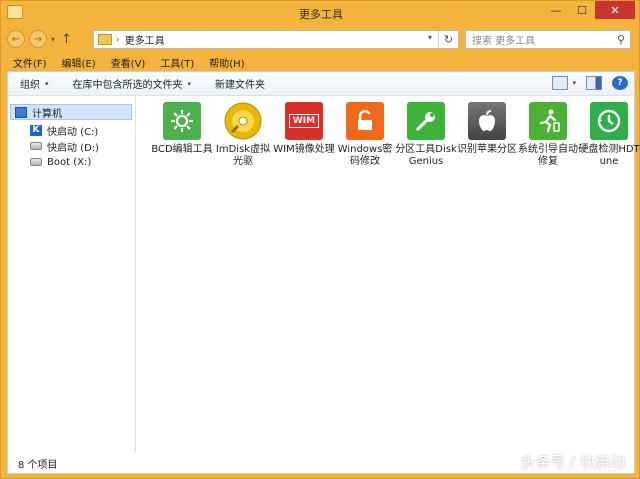 This screenshot has width=640, height=479. What do you see at coordinates (572, 462) in the screenshot?
I see `watermark-text: 头条号 / 快启动` at bounding box center [572, 462].